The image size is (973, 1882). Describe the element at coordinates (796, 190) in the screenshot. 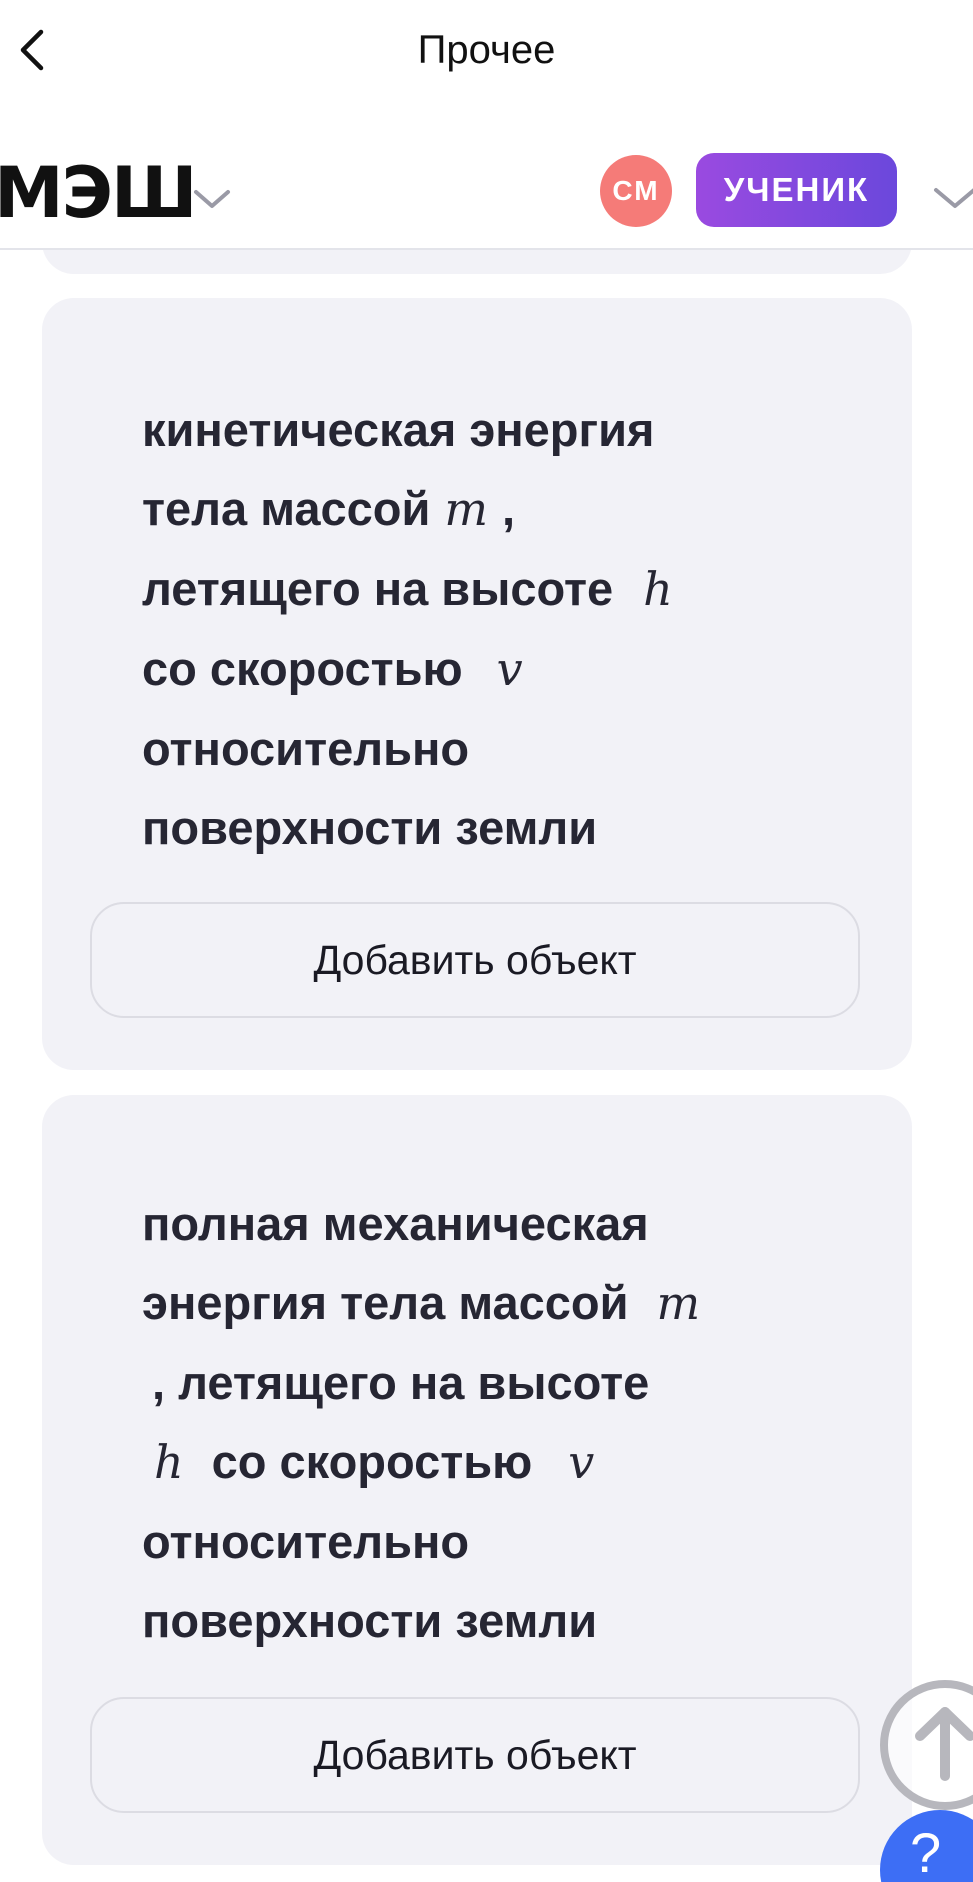

I see `role-badge: УЧЕНИК` at that location.